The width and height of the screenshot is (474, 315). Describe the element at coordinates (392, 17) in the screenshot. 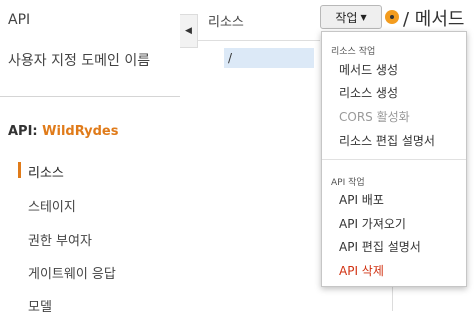

I see `info-pointer-icon` at that location.